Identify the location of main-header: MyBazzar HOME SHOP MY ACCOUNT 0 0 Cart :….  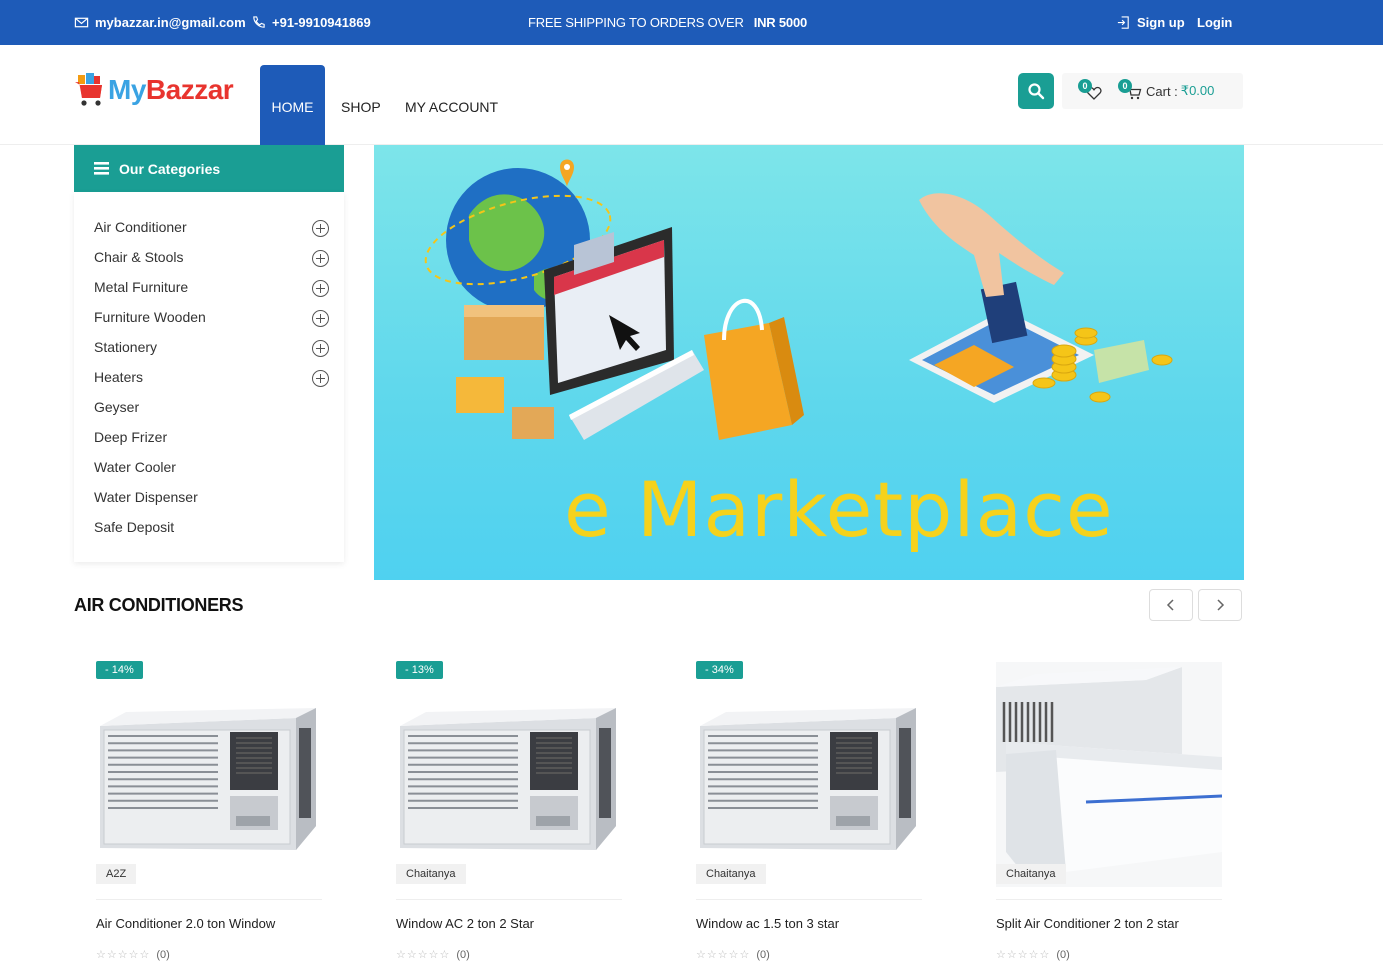
(691, 95).